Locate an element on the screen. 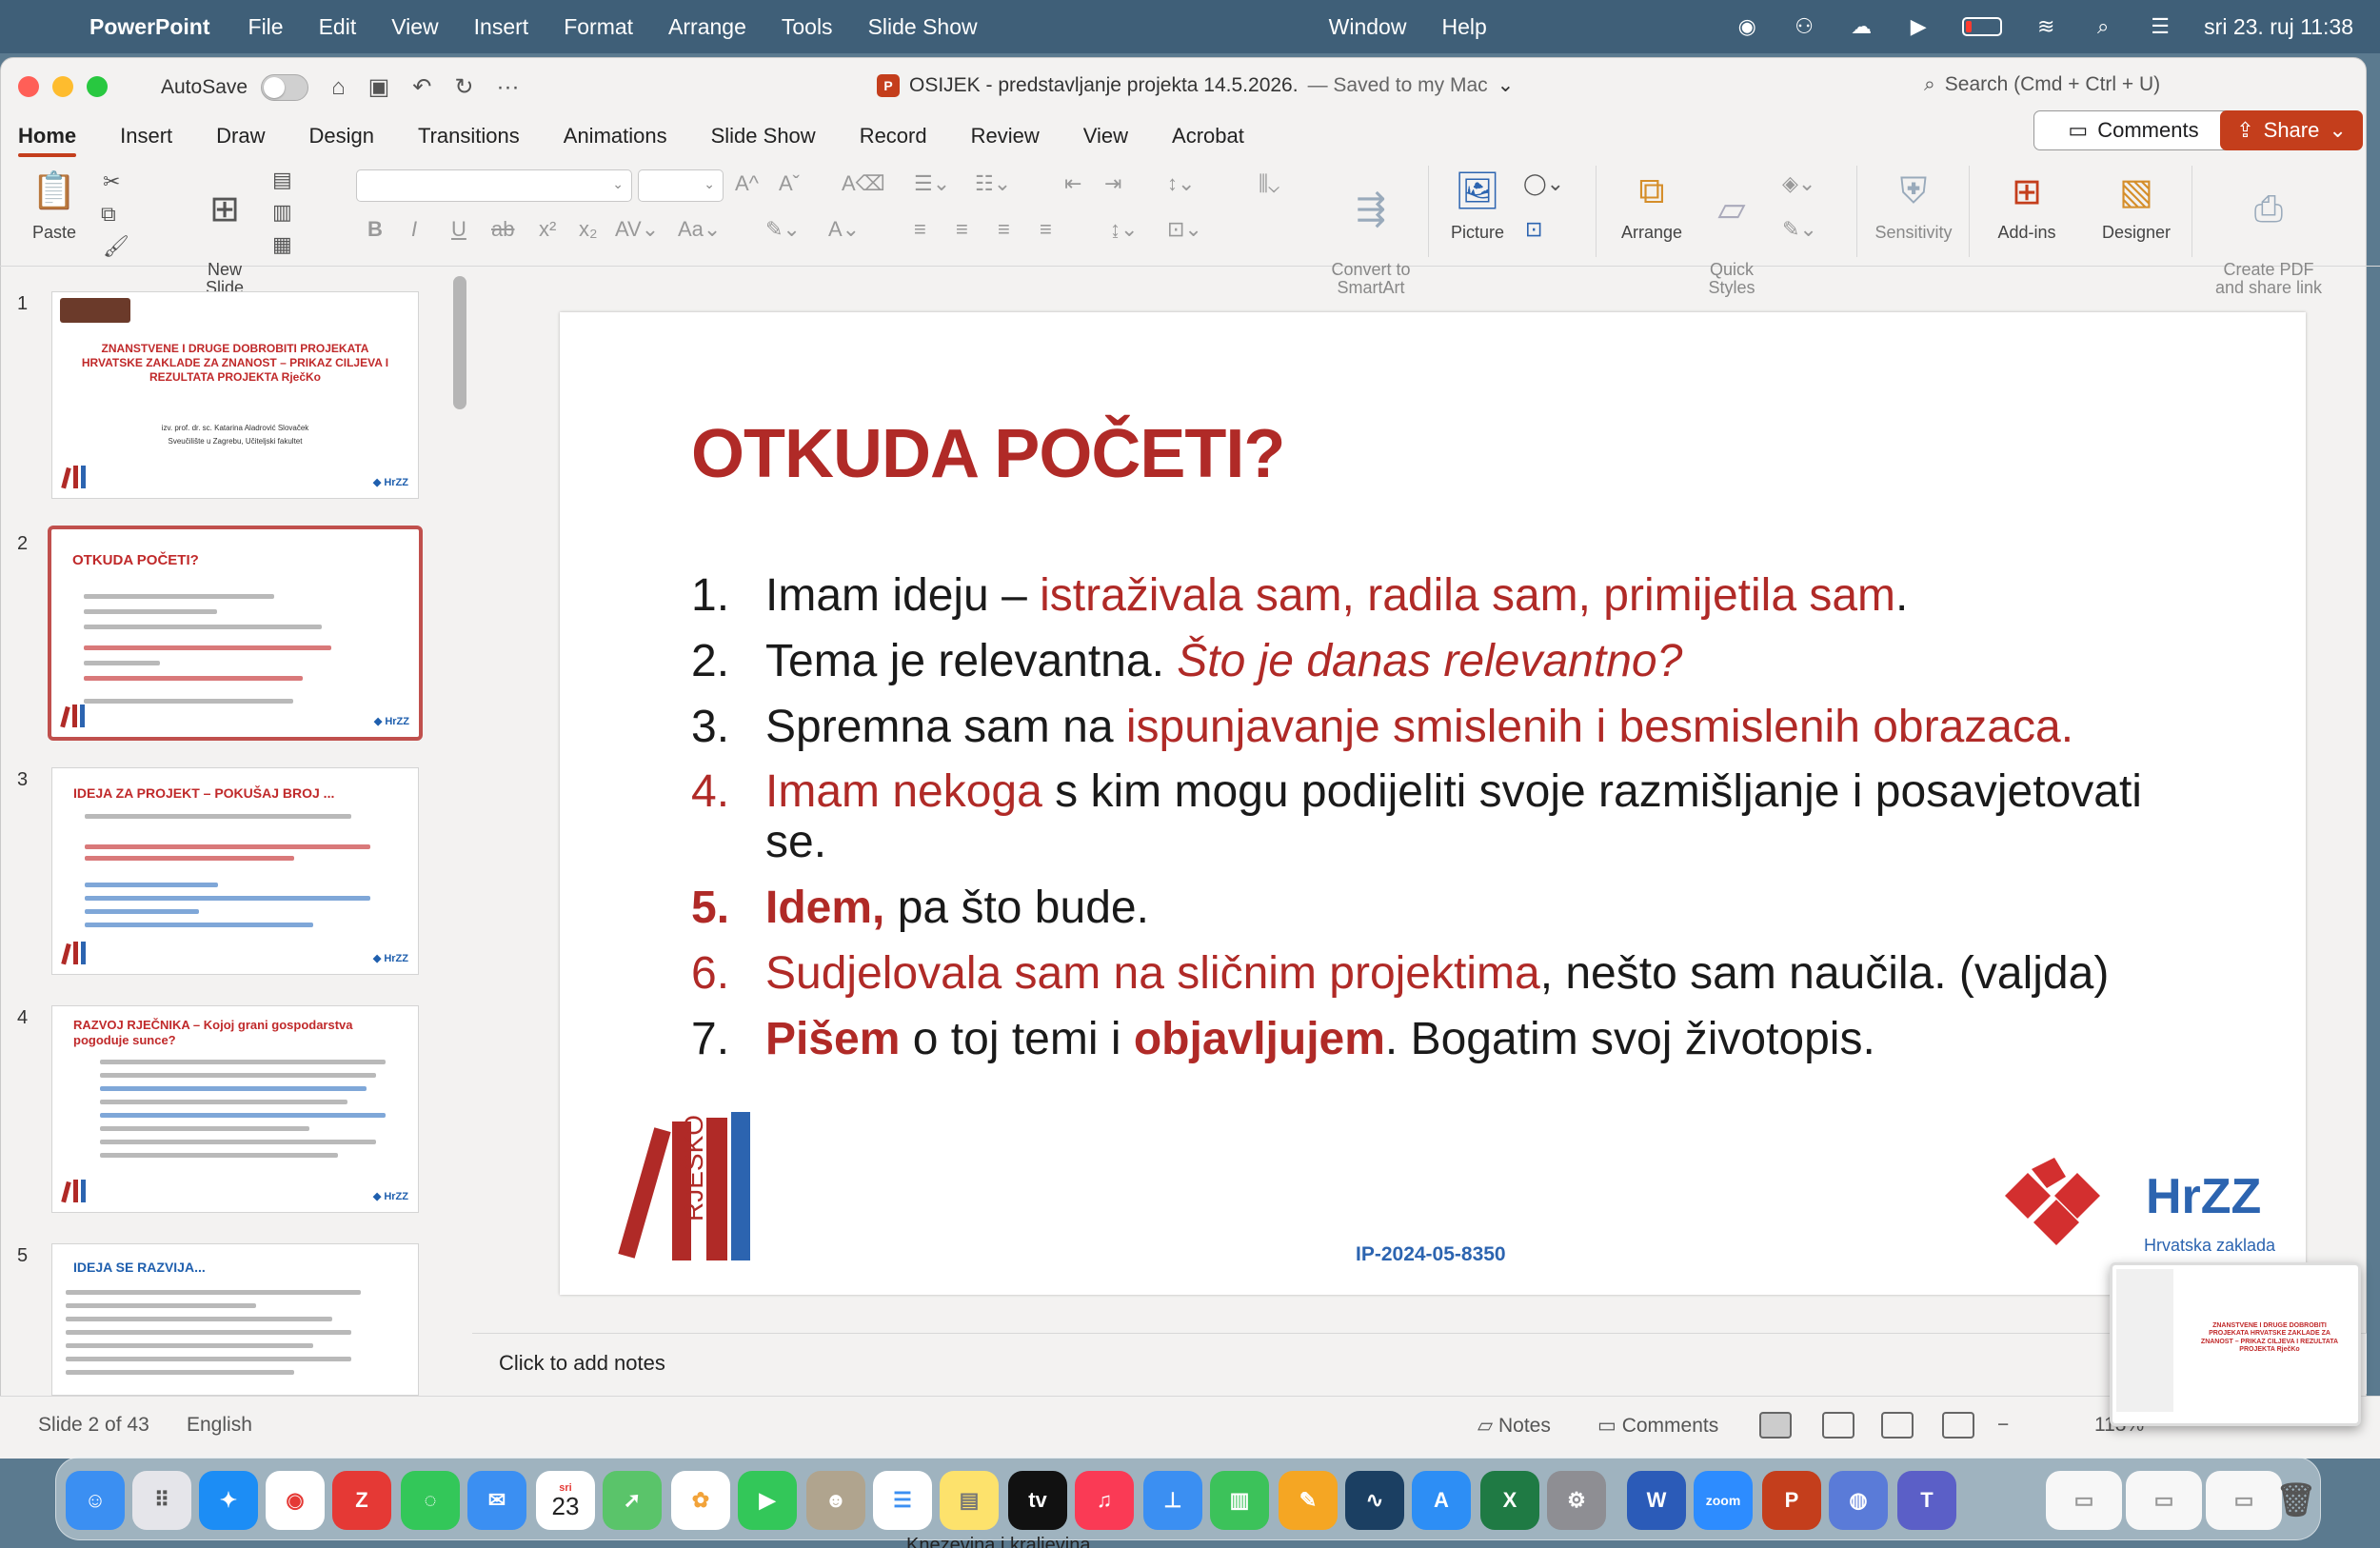 This screenshot has height=1548, width=2380. battery-icon is located at coordinates (1982, 26).